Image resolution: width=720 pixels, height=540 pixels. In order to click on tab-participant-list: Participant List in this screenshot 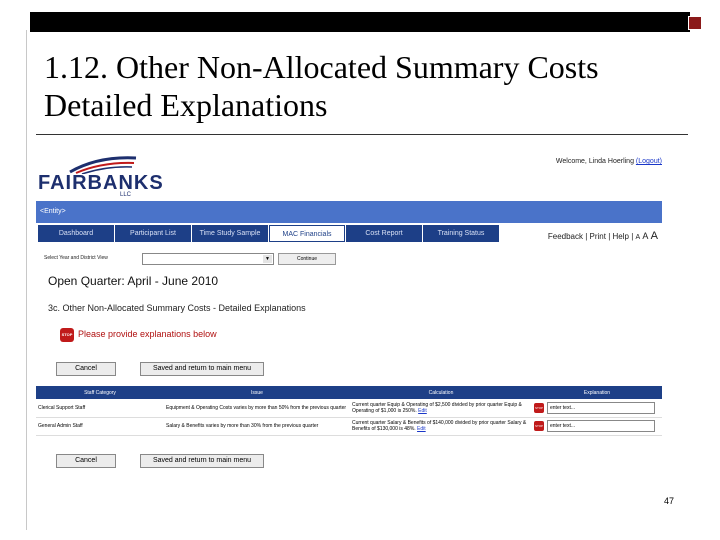, I will do `click(153, 233)`.